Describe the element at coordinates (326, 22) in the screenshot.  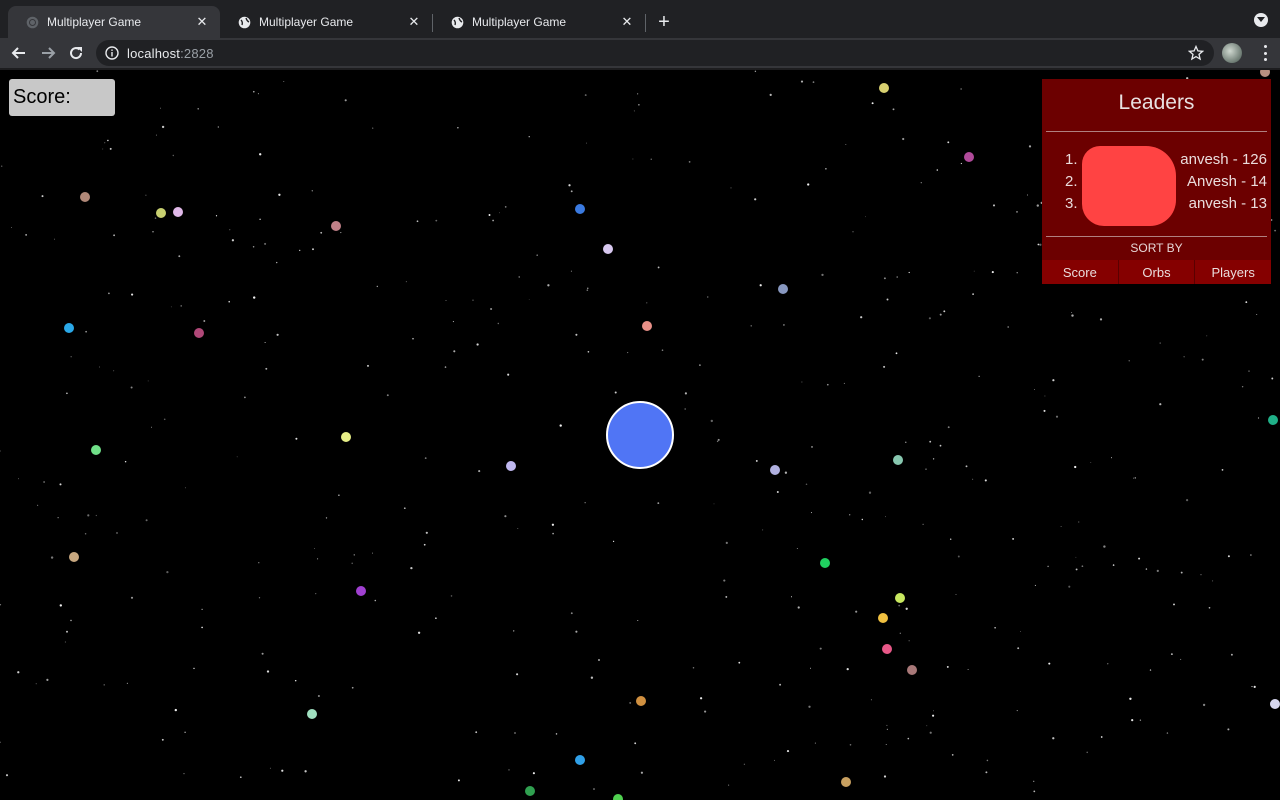
I see `tab-2: Multiplayer Game ✕` at that location.